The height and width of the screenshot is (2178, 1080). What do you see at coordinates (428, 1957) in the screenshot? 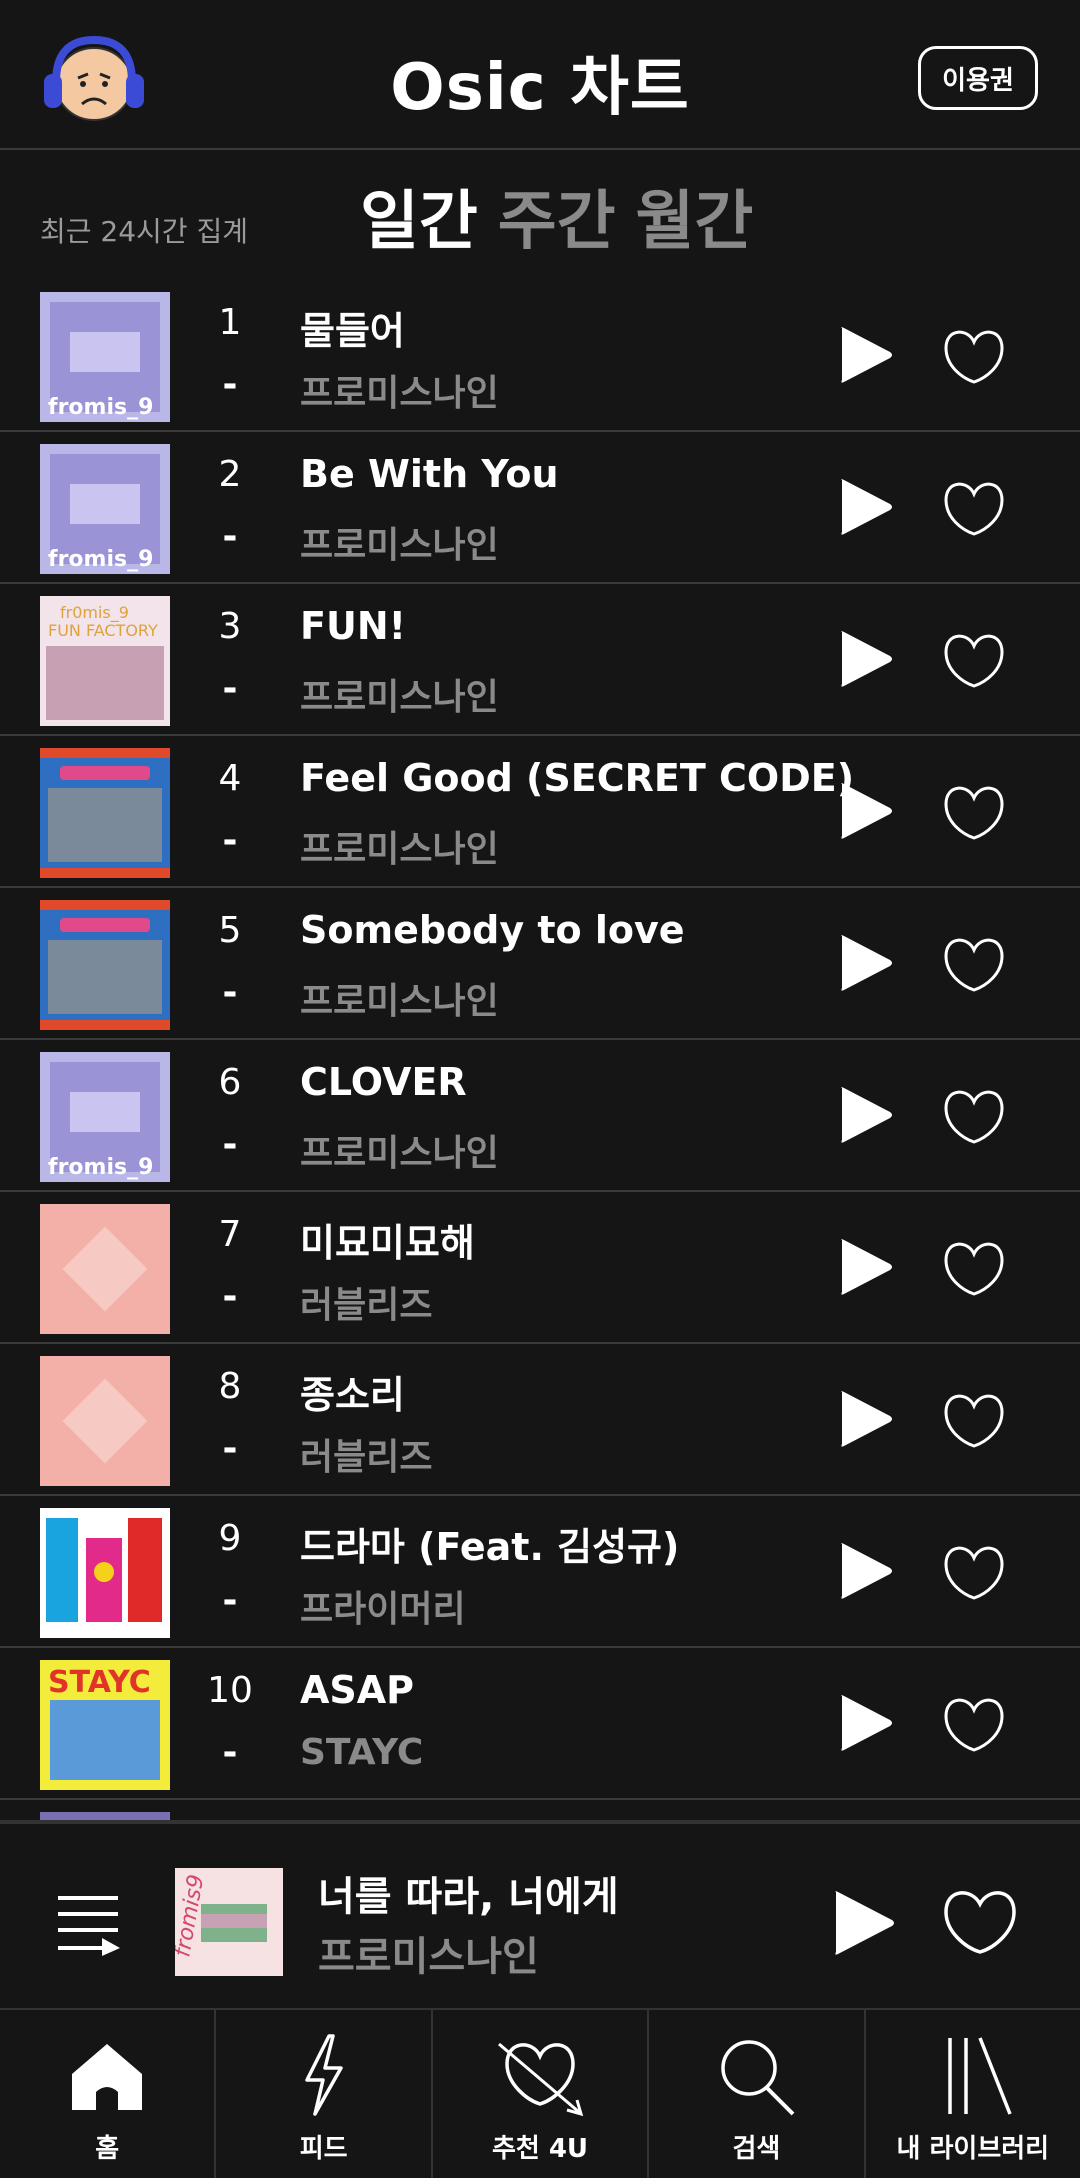
I see `now-playing-artist: 프로미스나인` at bounding box center [428, 1957].